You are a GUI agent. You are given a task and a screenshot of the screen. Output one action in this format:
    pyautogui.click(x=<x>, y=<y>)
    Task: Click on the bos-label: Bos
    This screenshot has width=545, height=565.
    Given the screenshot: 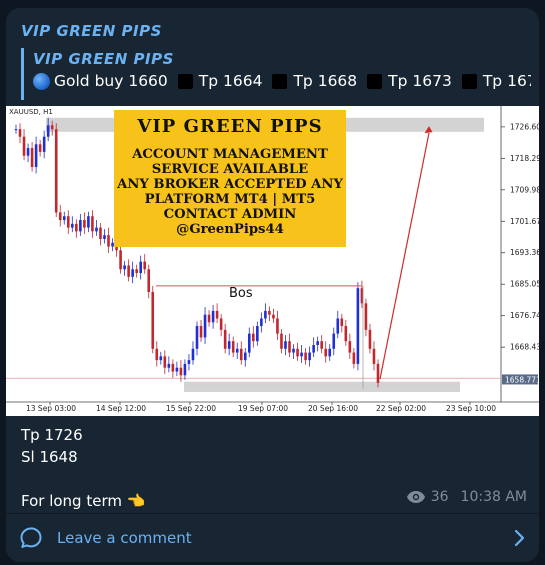 What is the action you would take?
    pyautogui.click(x=241, y=293)
    